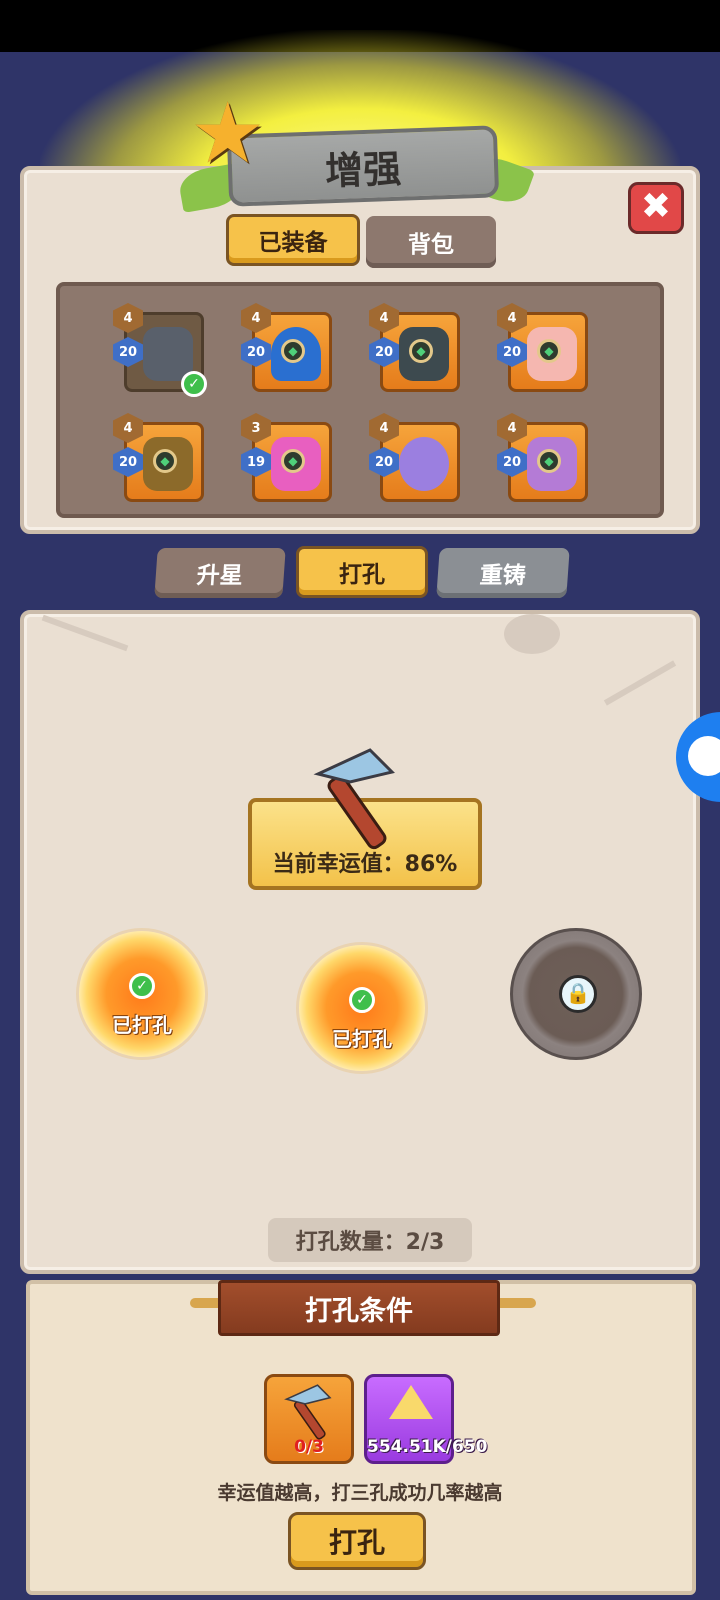 This screenshot has height=1600, width=720. What do you see at coordinates (293, 240) in the screenshot?
I see `tab-equipped: 已装备` at bounding box center [293, 240].